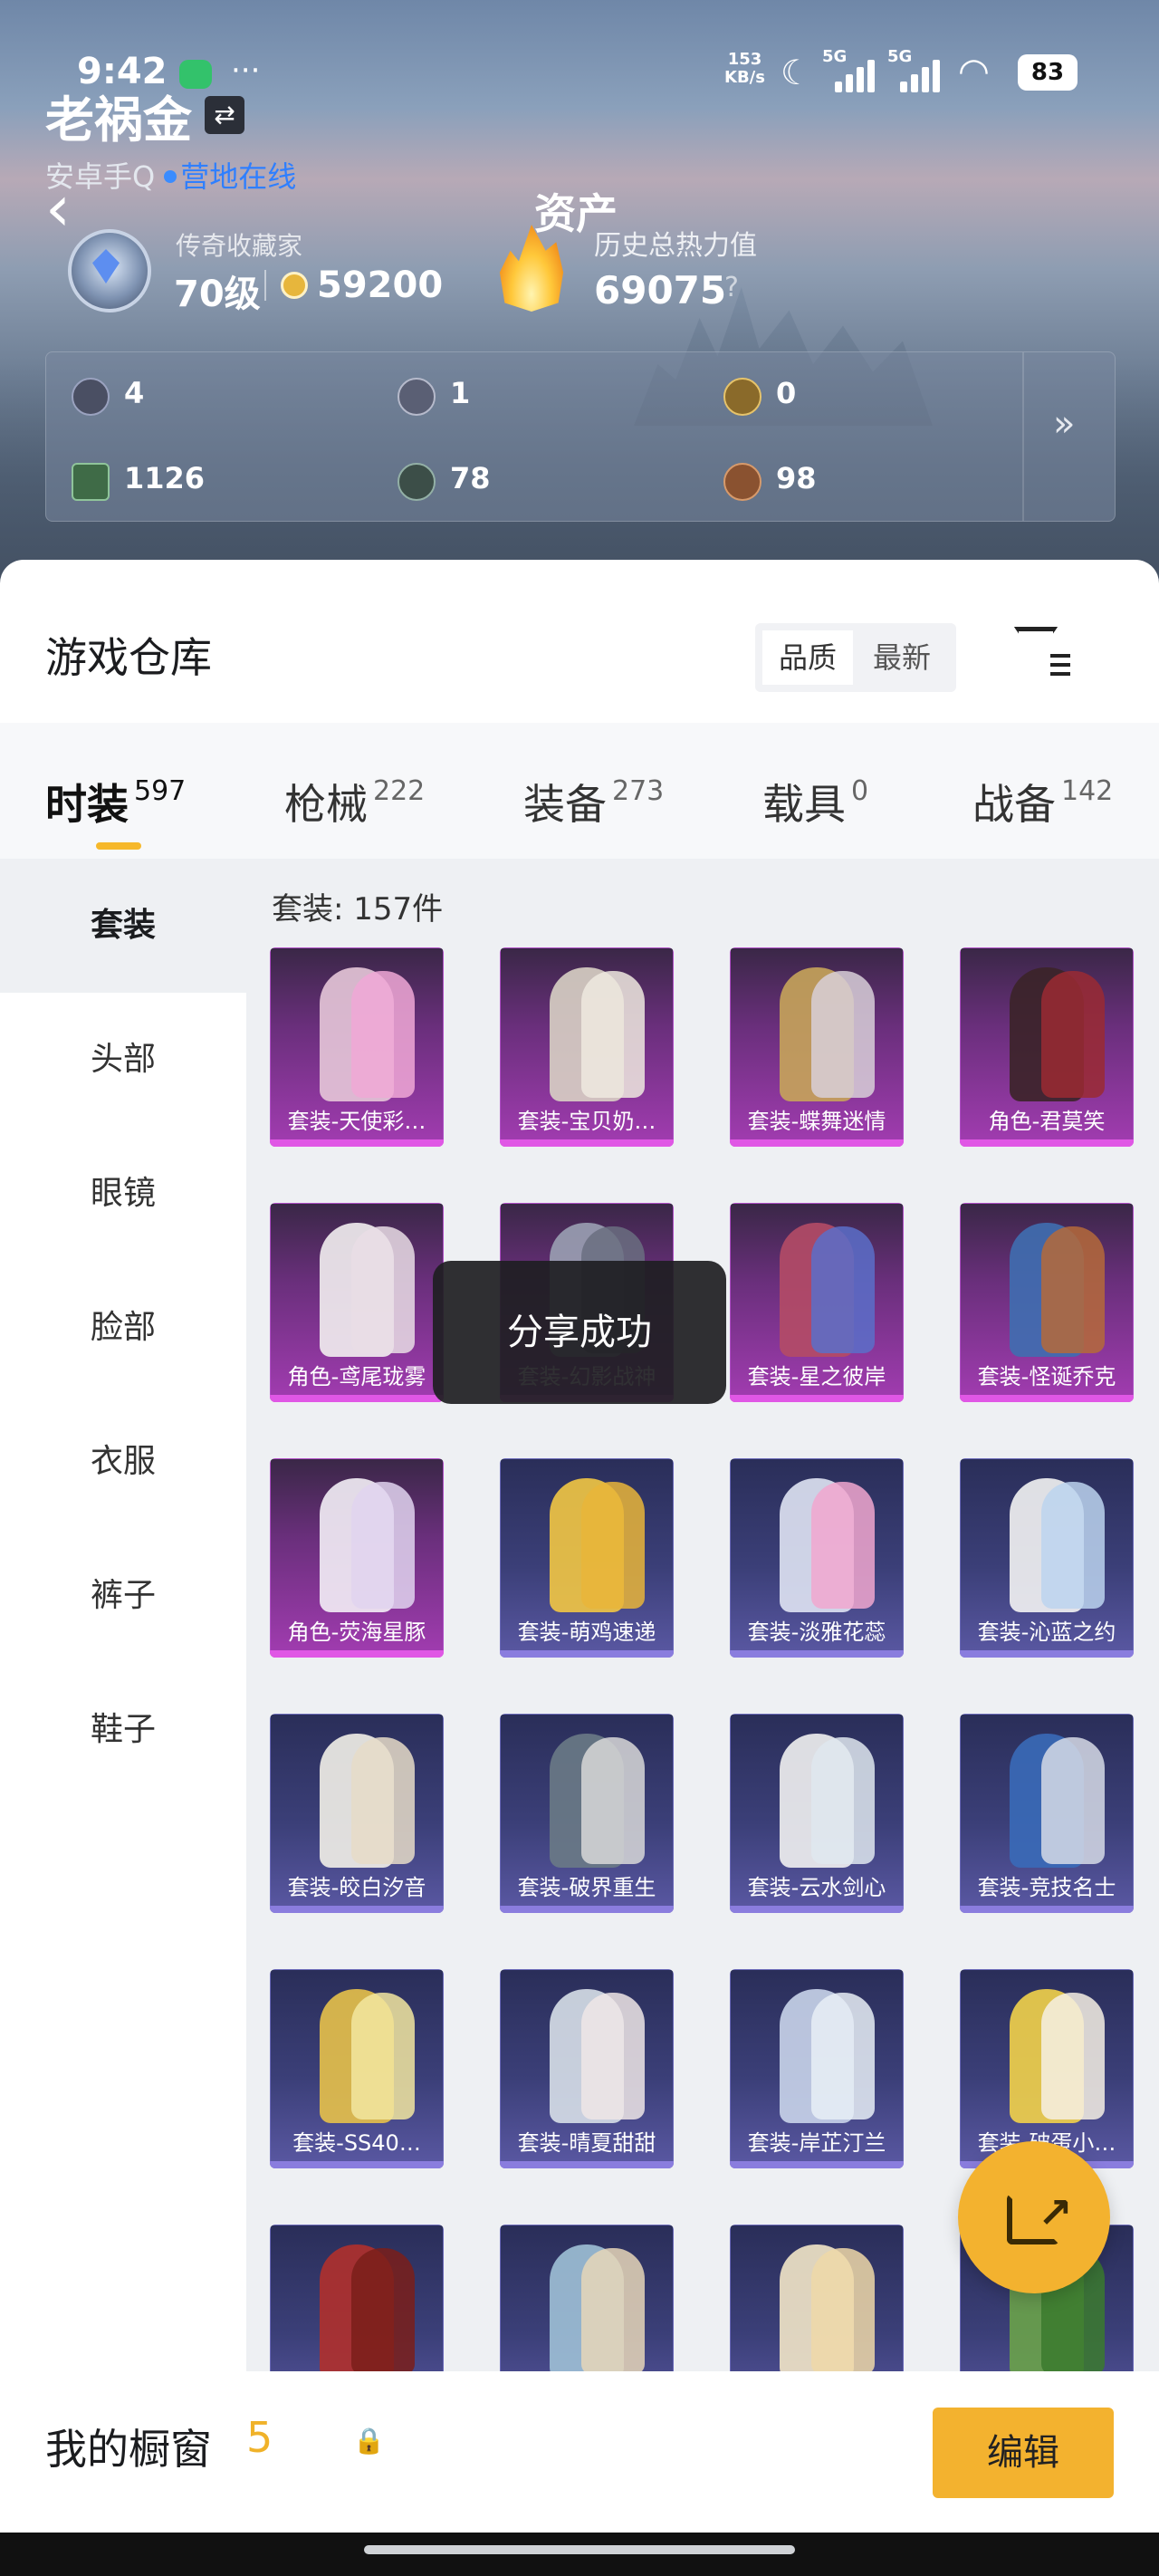 This screenshot has width=1159, height=2576. I want to click on share-button: ↗, so click(1034, 2217).